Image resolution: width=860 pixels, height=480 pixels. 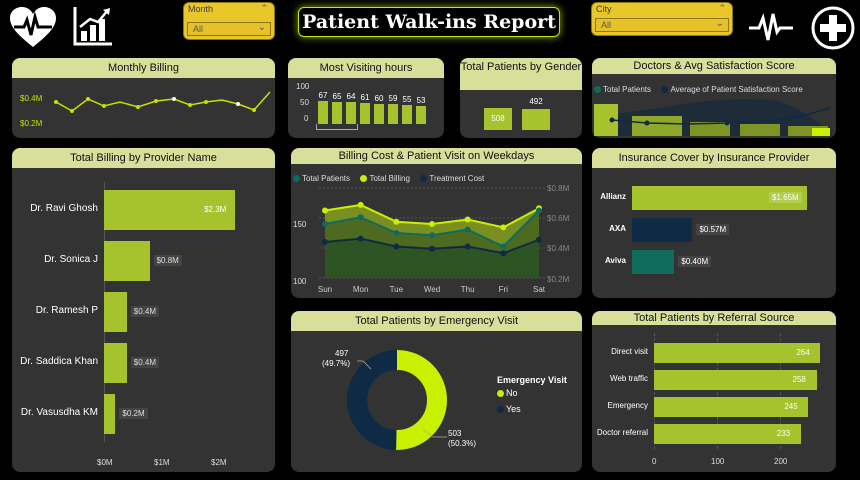 I want to click on referral-bar-value: 245, so click(x=791, y=406).